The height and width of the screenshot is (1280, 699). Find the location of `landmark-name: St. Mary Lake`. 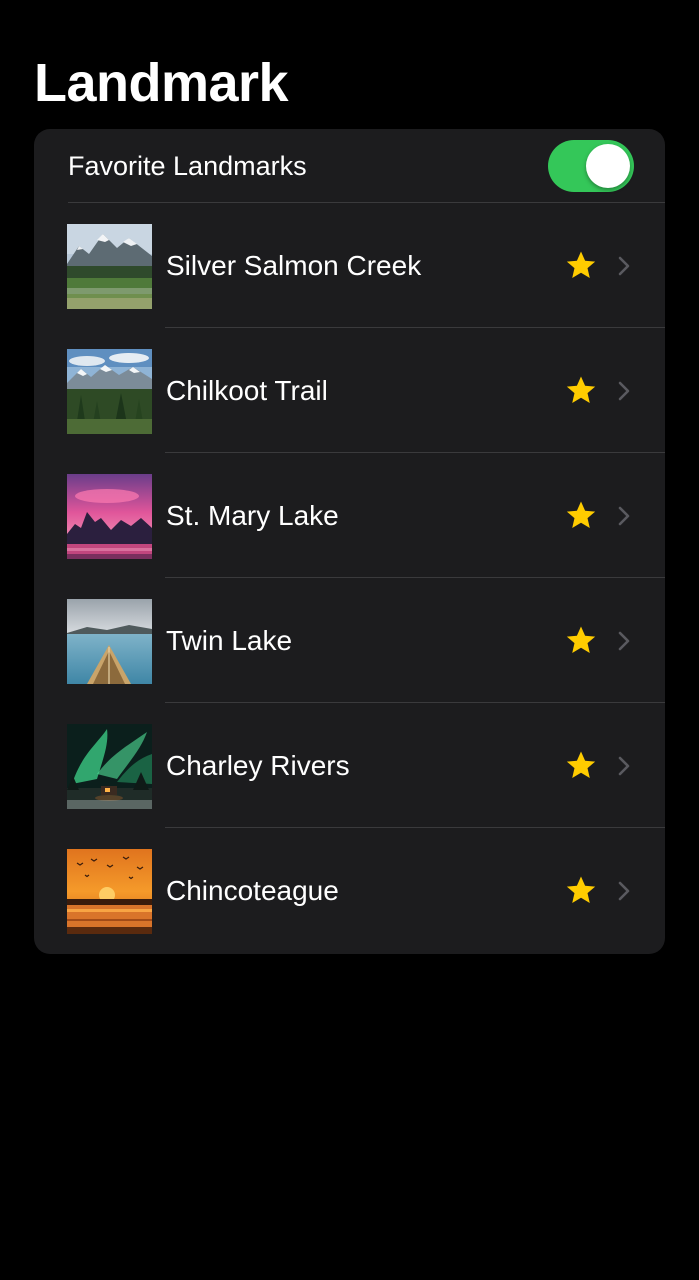

landmark-name: St. Mary Lake is located at coordinates (252, 515).